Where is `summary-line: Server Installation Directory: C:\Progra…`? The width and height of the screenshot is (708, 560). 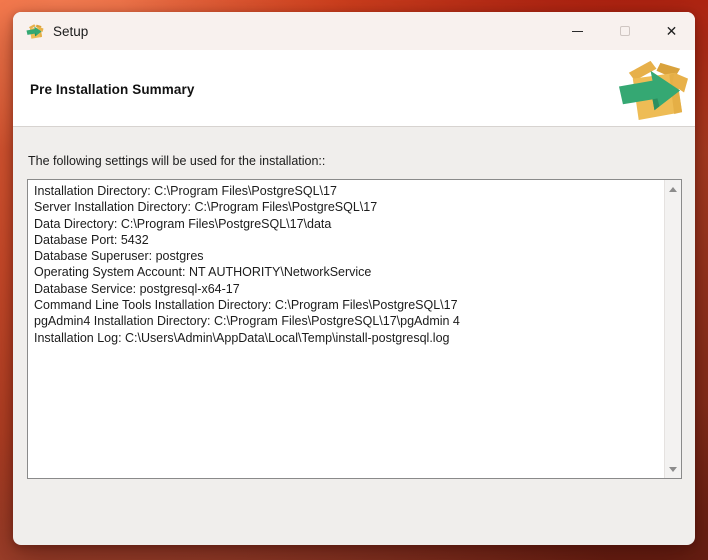 summary-line: Server Installation Directory: C:\Progra… is located at coordinates (206, 207).